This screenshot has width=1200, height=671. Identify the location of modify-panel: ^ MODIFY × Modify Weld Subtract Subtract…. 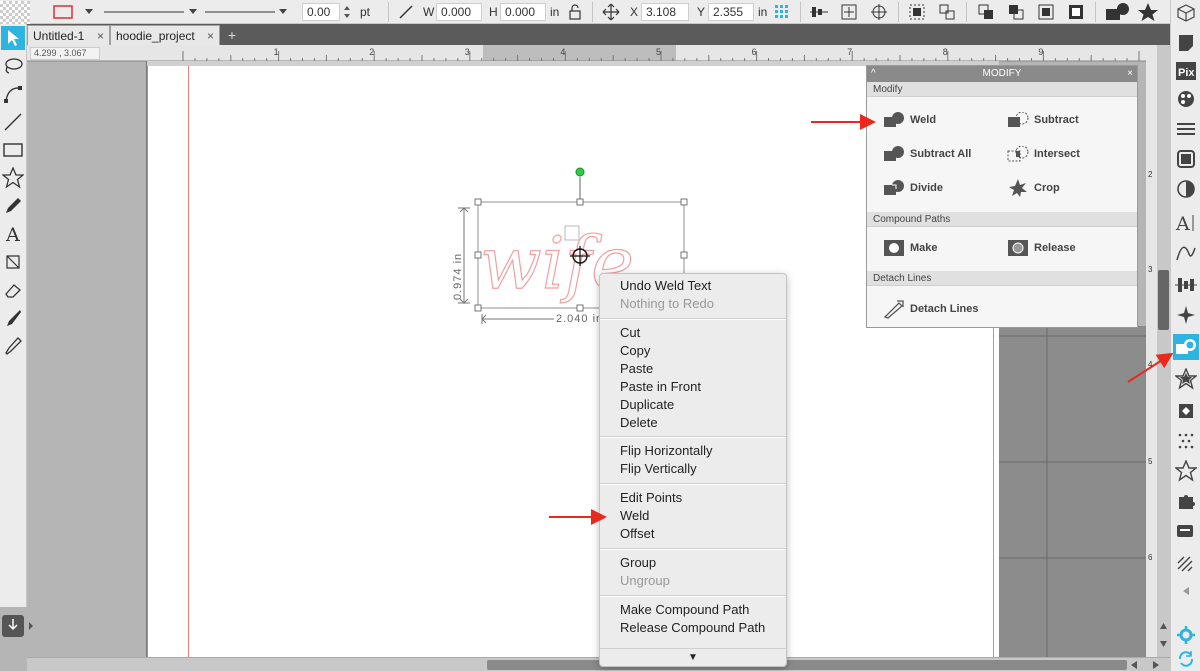
(1002, 196).